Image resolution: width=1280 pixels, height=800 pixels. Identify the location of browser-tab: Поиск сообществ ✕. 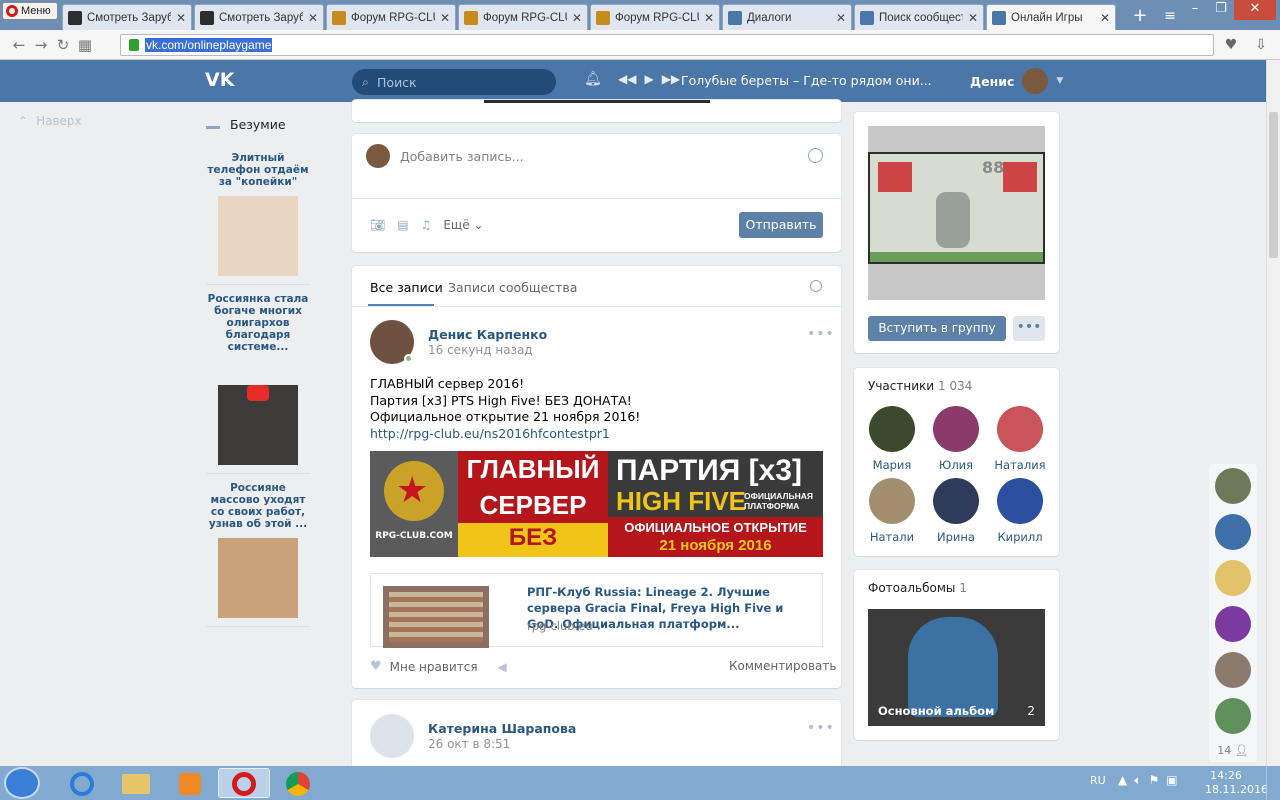
(919, 17).